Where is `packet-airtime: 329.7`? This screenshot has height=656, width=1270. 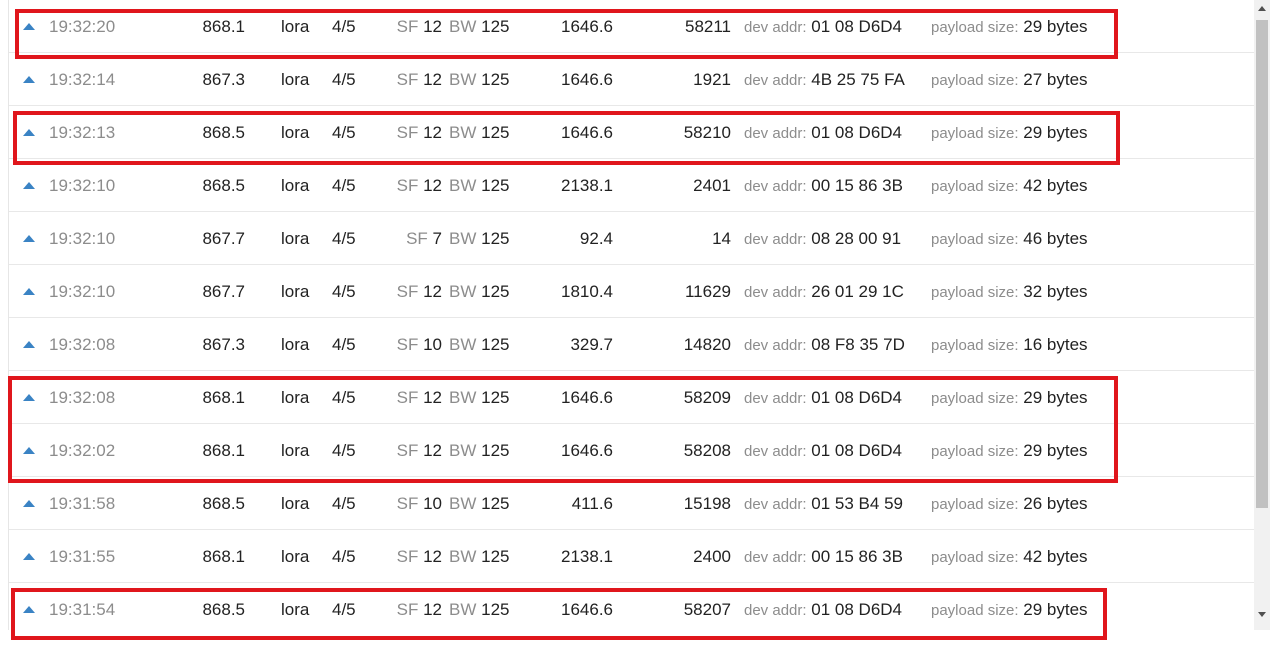
packet-airtime: 329.7 is located at coordinates (591, 344).